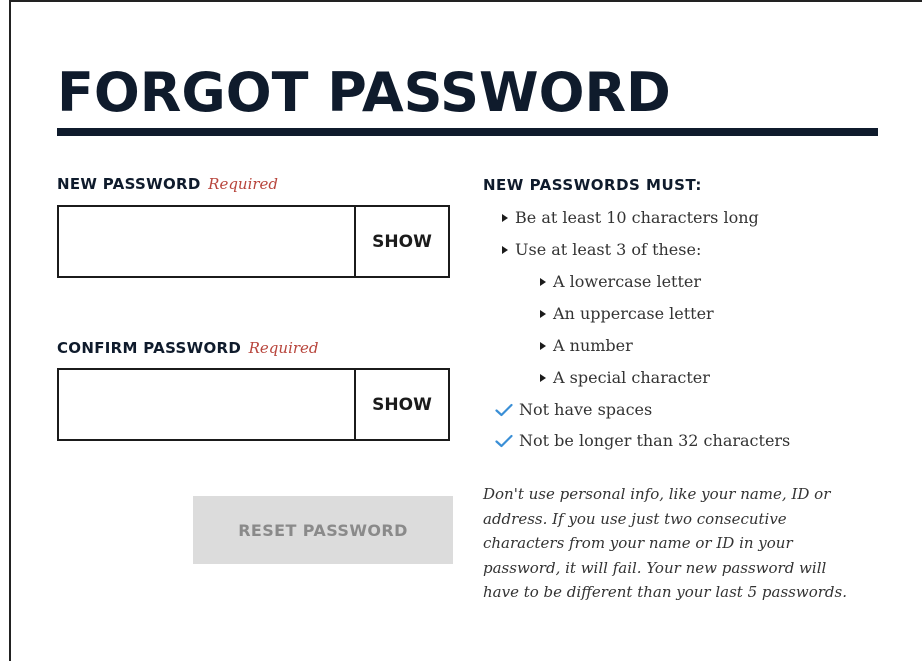  What do you see at coordinates (593, 345) in the screenshot?
I see `rule-text: A number` at bounding box center [593, 345].